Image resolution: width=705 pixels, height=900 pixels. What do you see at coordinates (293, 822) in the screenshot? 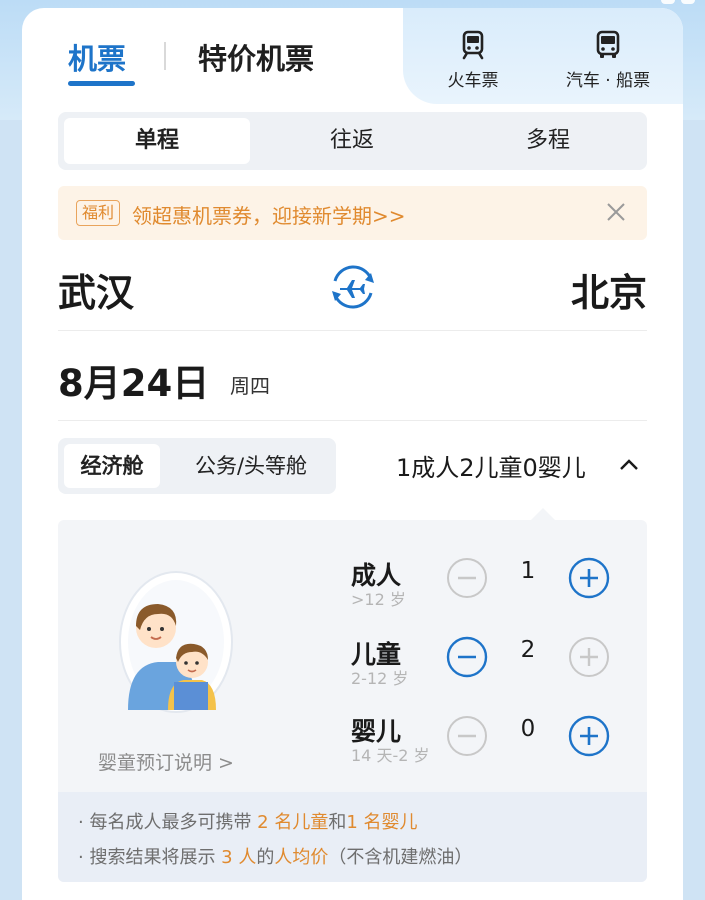
I see `note-highlight: 2 名儿童` at bounding box center [293, 822].